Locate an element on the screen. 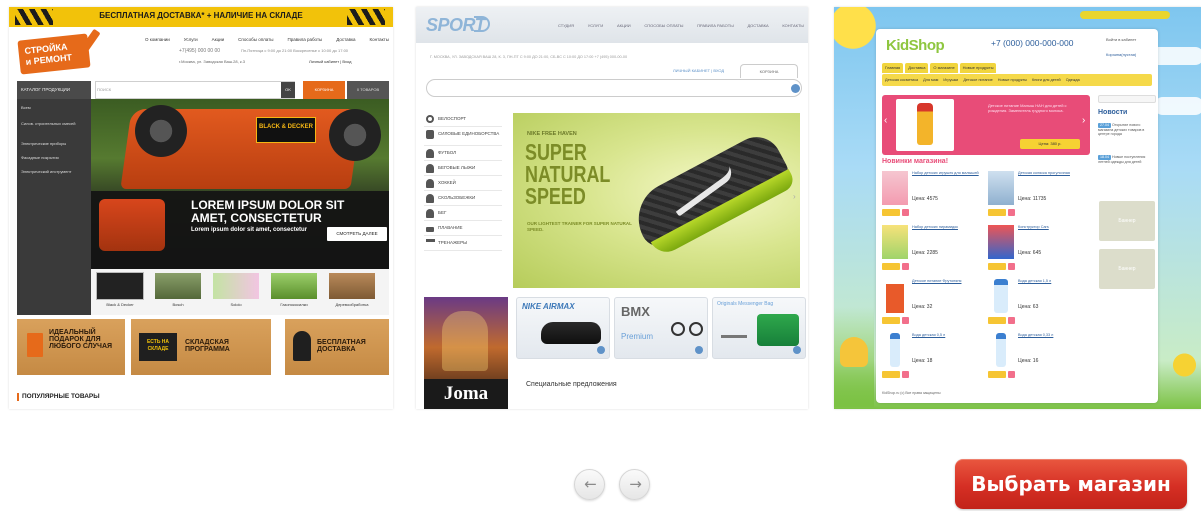 Image resolution: width=1201 pixels, height=511 pixels. product-card-adidas: Originals Messenger Bag is located at coordinates (759, 328).